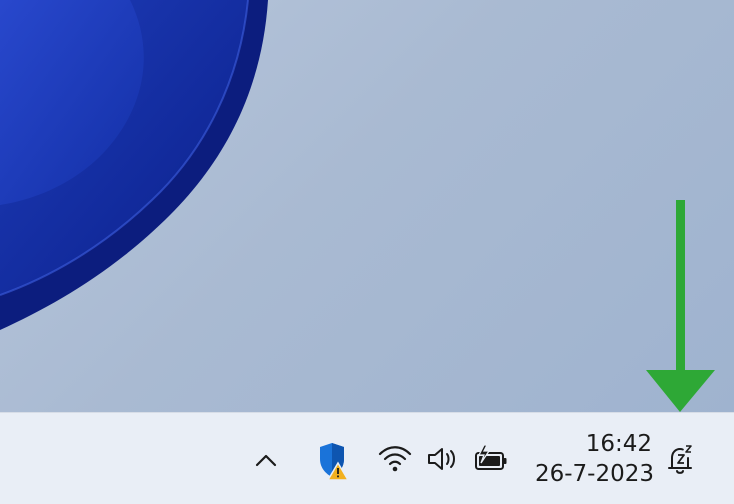 This screenshot has width=734, height=504. What do you see at coordinates (594, 474) in the screenshot?
I see `clock-date: 26-7-2023` at bounding box center [594, 474].